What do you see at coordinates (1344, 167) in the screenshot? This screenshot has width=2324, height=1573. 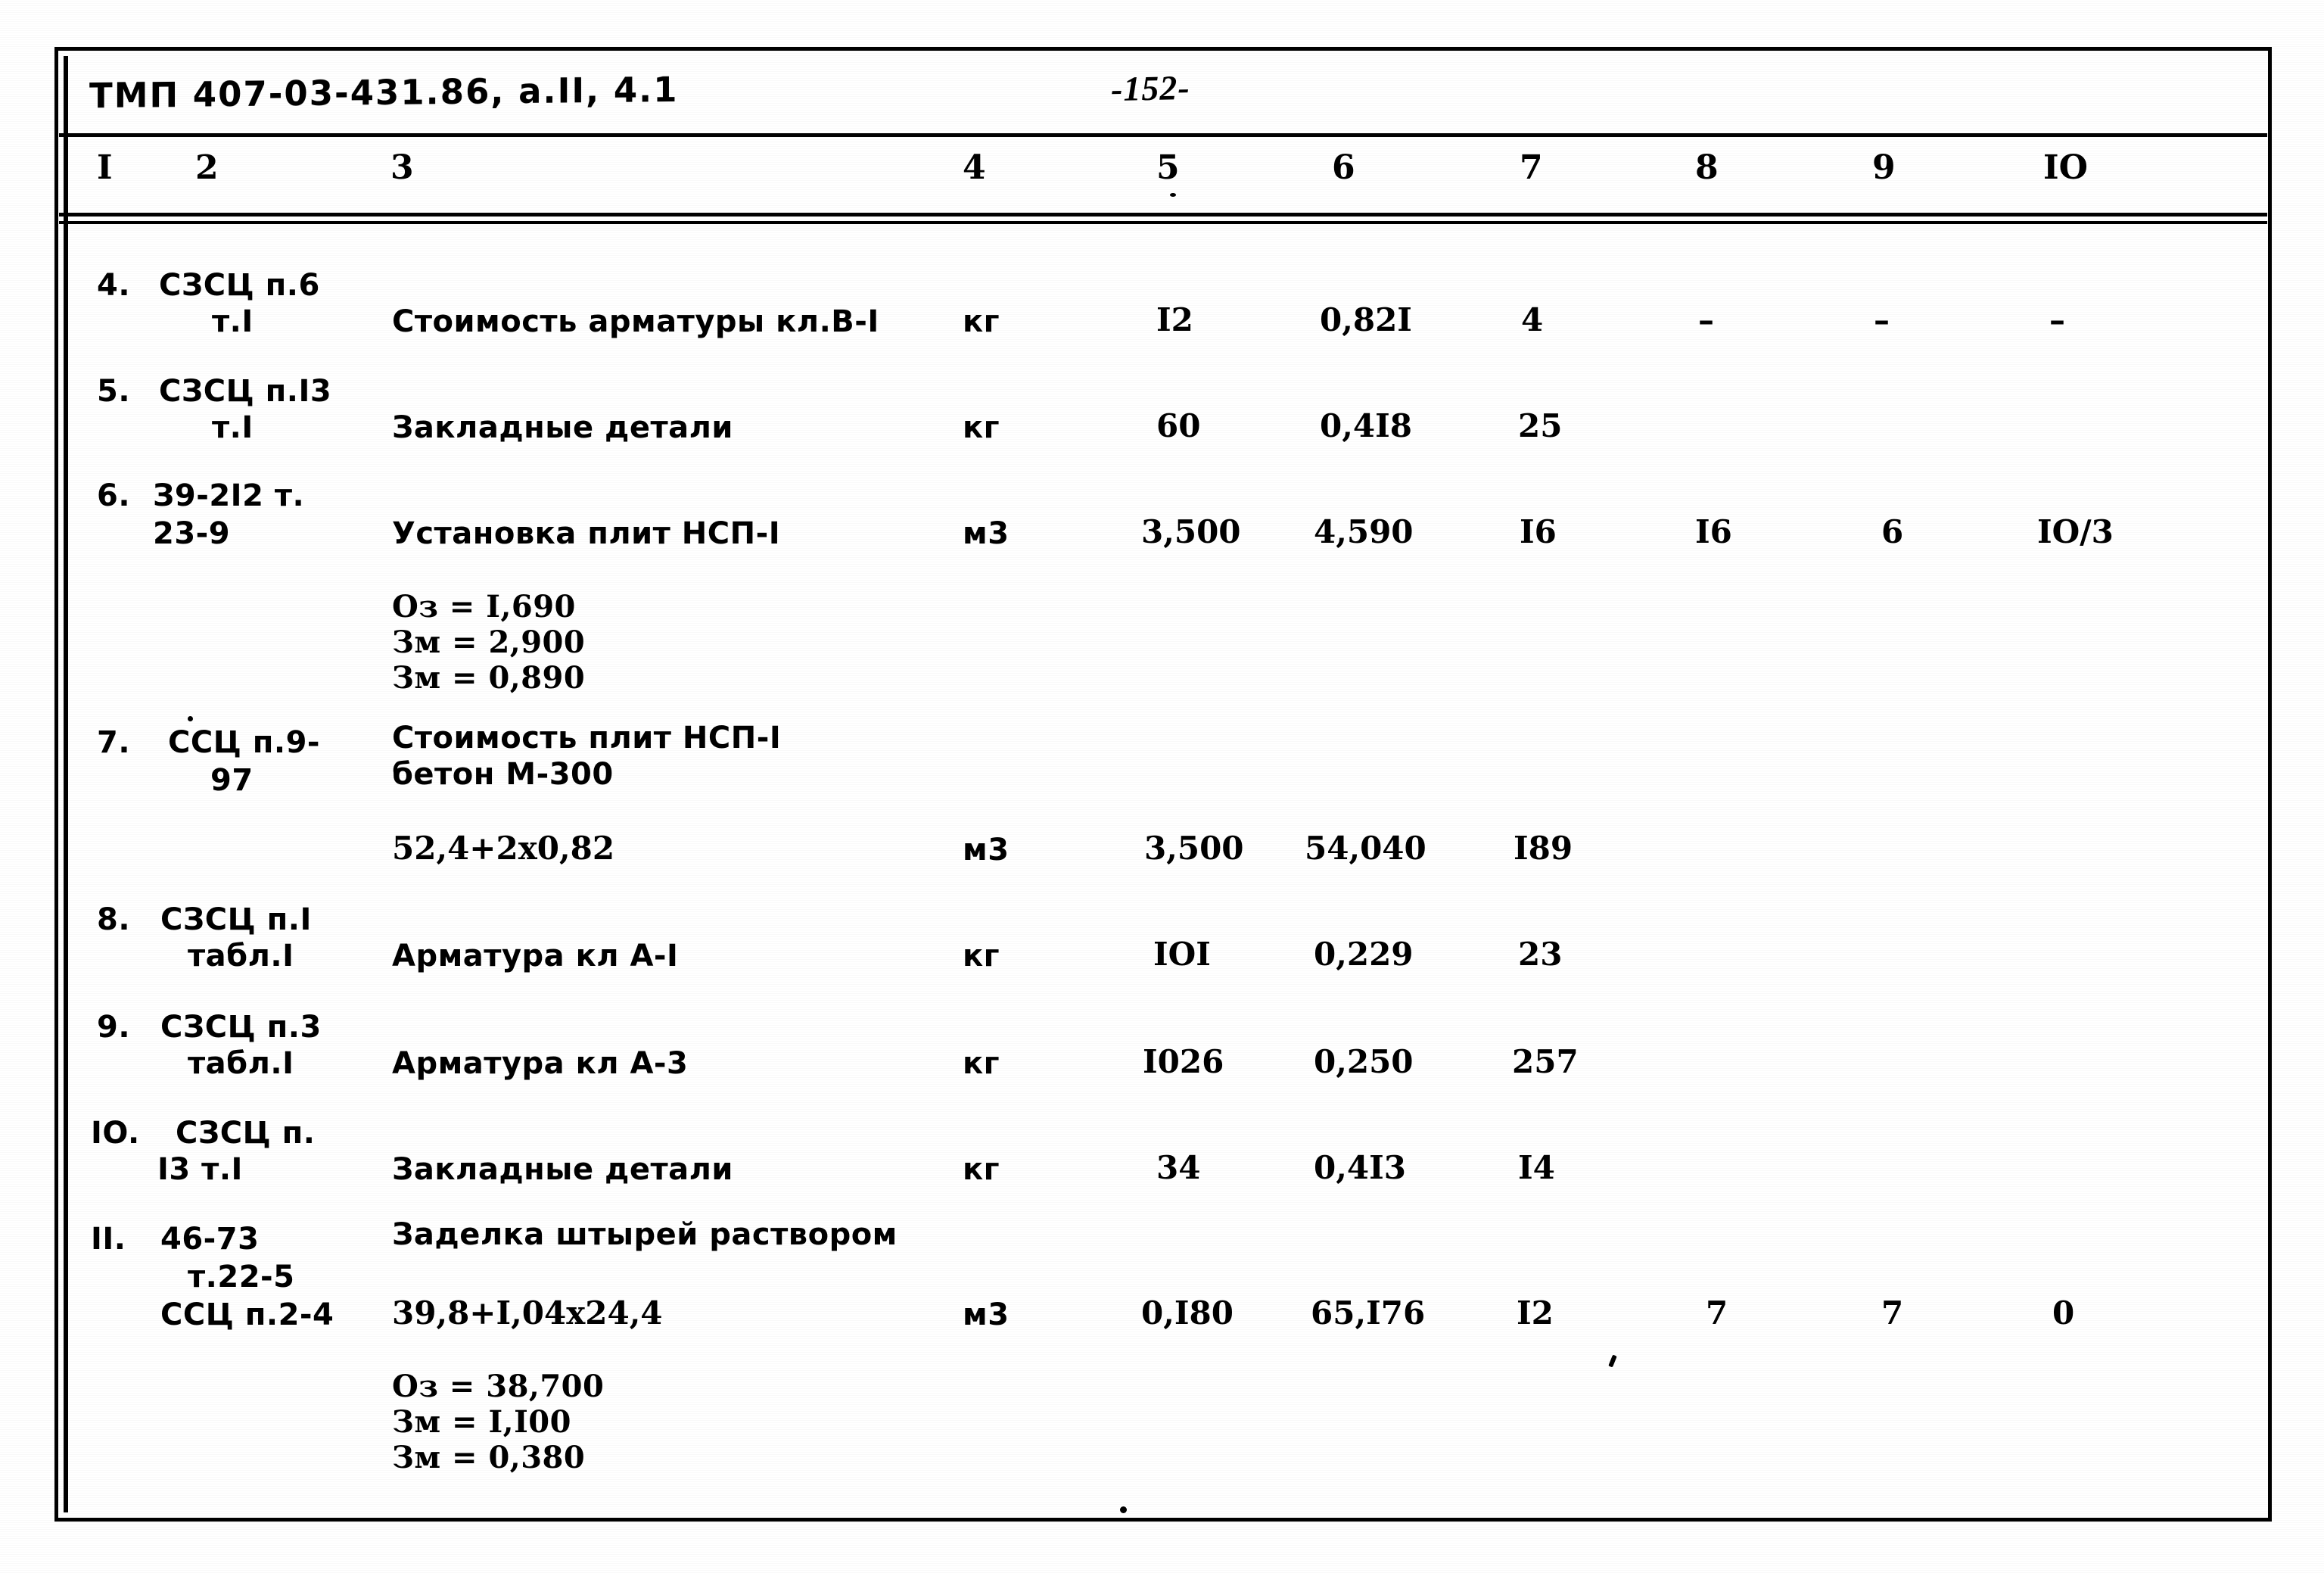 I see `column-header-6: 6` at bounding box center [1344, 167].